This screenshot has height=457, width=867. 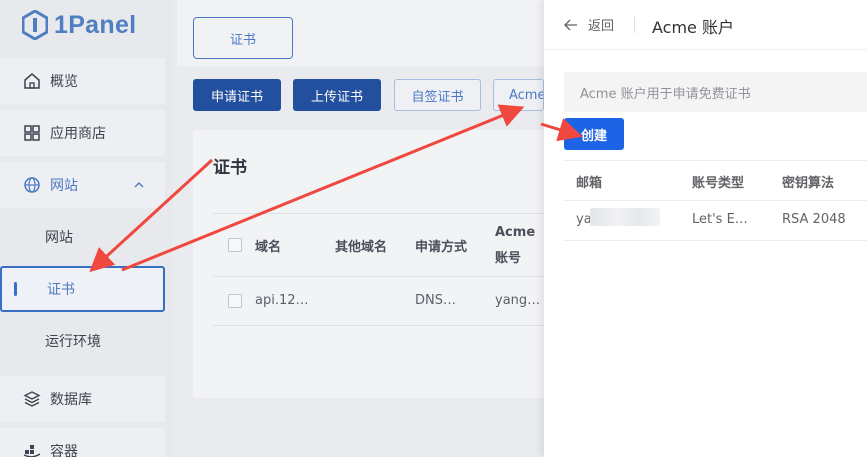 What do you see at coordinates (508, 258) in the screenshot?
I see `column-header-acme-account-line2: 账号` at bounding box center [508, 258].